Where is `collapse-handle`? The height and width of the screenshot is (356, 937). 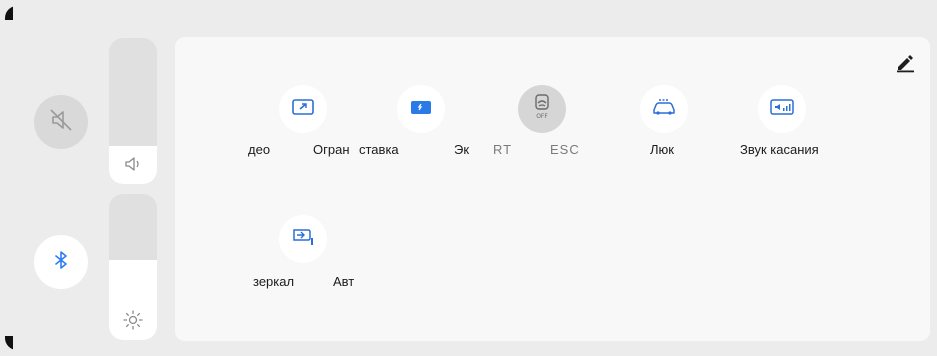
collapse-handle is located at coordinates (477, 348).